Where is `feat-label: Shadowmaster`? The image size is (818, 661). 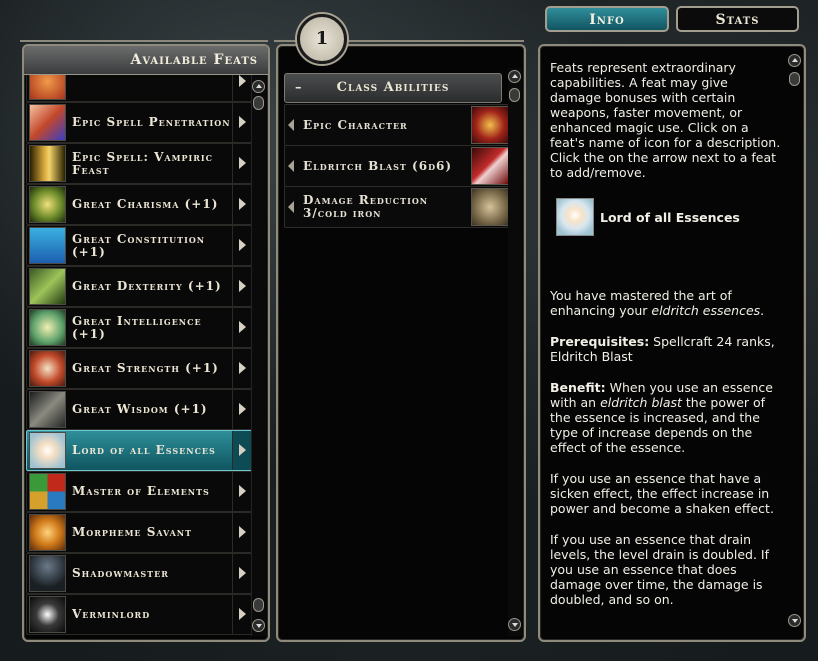
feat-label: Shadowmaster is located at coordinates (152, 573).